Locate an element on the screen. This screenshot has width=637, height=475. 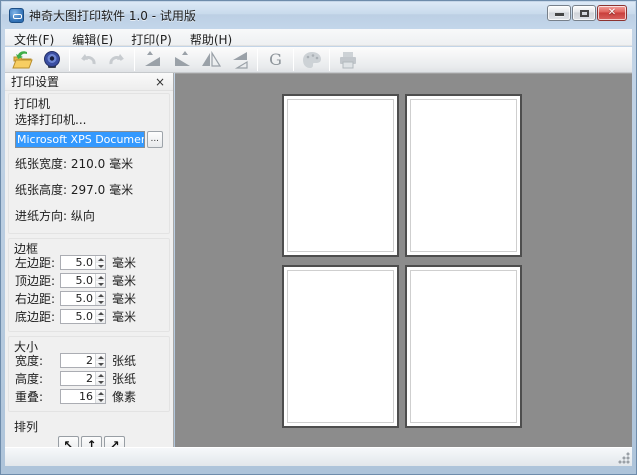
margin-top-stepper: 5.0 is located at coordinates (83, 280).